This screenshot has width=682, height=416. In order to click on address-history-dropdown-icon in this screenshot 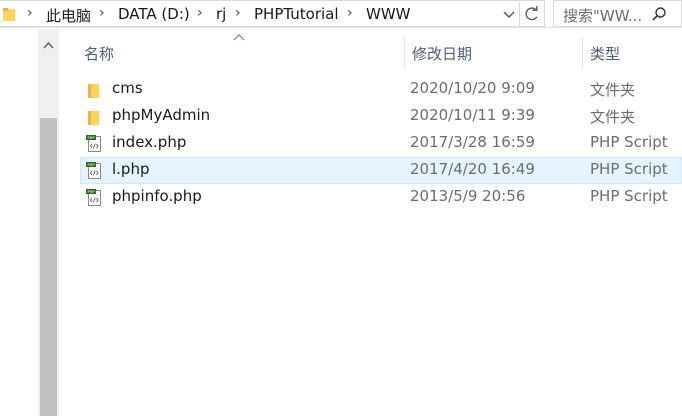, I will do `click(509, 14)`.